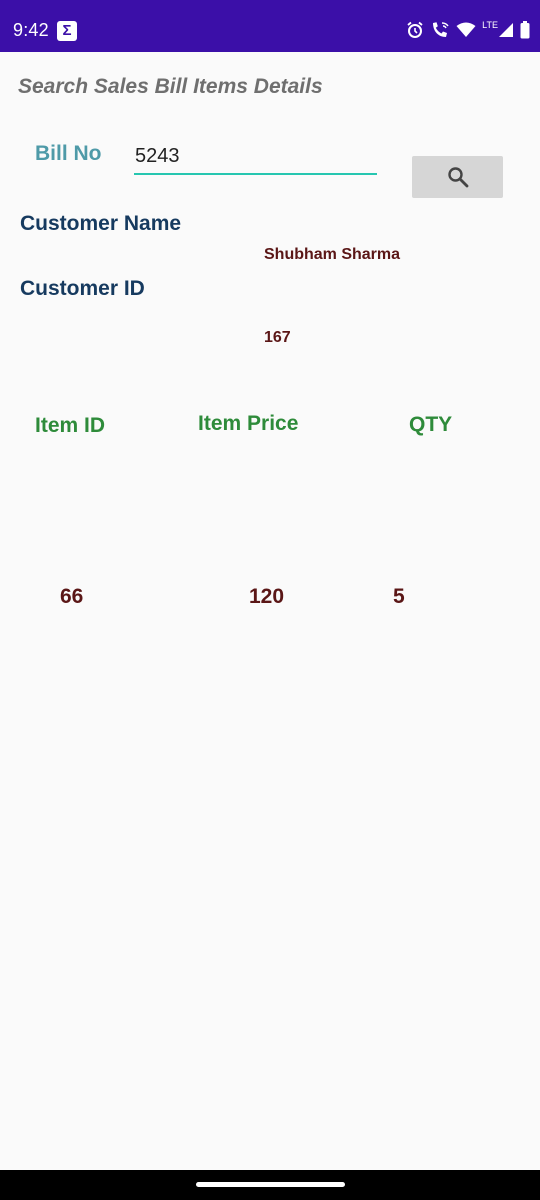 The height and width of the screenshot is (1200, 540). Describe the element at coordinates (67, 31) in the screenshot. I see `notification-app-icon: Σ` at that location.